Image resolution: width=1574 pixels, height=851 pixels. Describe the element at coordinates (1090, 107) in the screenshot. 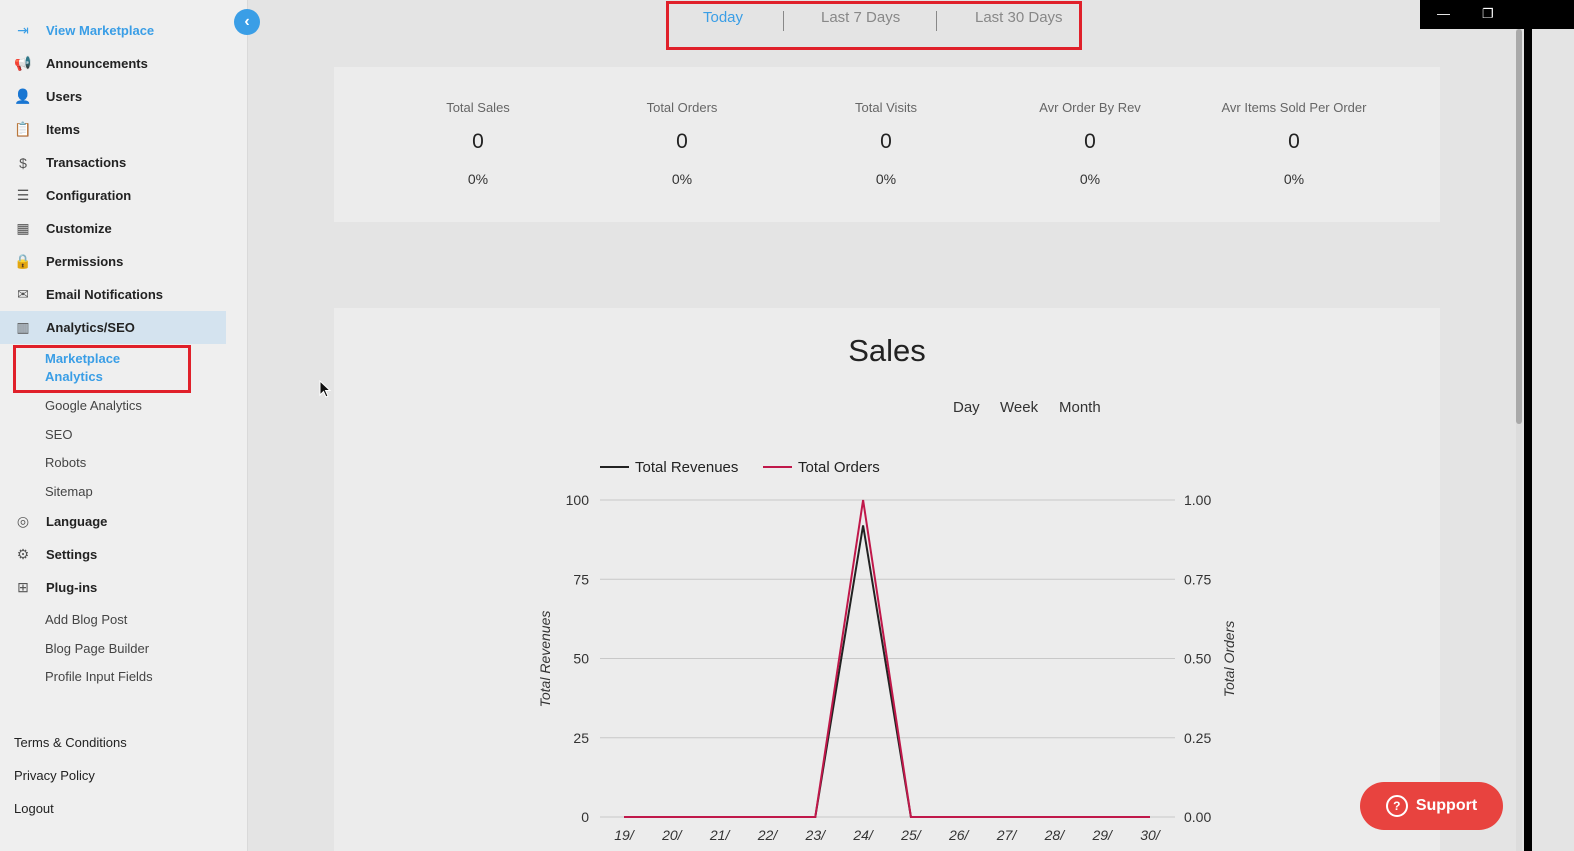

I see `stat-title: Avr Order By Rev` at that location.